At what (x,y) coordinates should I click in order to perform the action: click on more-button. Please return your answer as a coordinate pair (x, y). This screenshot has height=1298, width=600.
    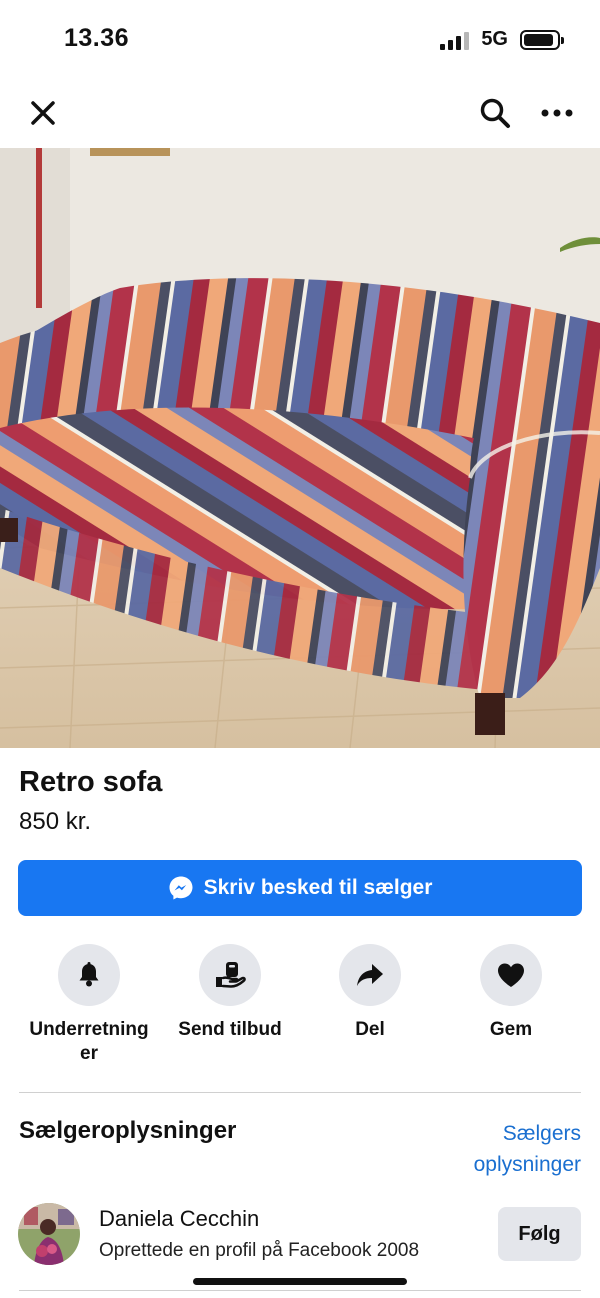
    Looking at the image, I should click on (557, 113).